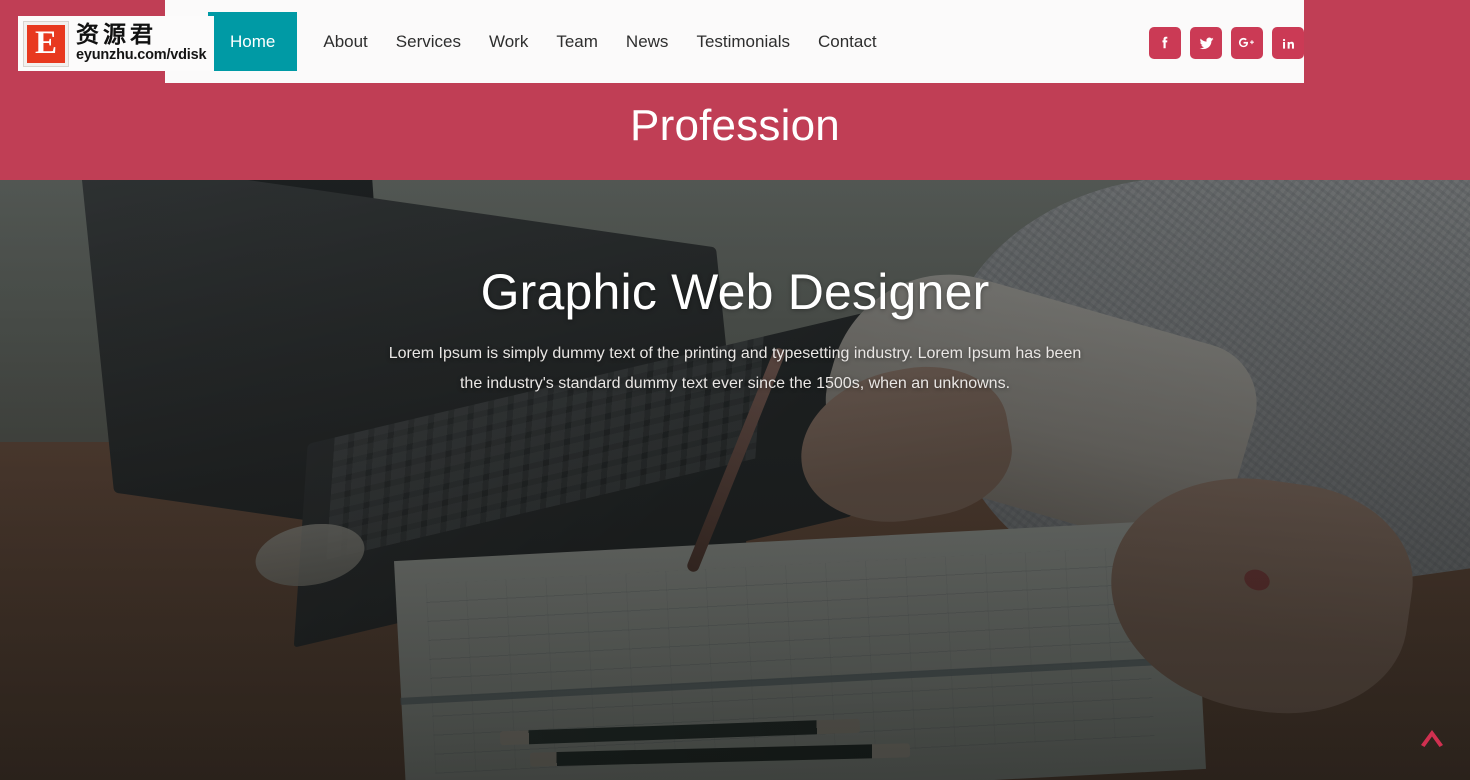 Image resolution: width=1470 pixels, height=780 pixels. Describe the element at coordinates (743, 41) in the screenshot. I see `nav-item-testimonials: Testimonials` at that location.